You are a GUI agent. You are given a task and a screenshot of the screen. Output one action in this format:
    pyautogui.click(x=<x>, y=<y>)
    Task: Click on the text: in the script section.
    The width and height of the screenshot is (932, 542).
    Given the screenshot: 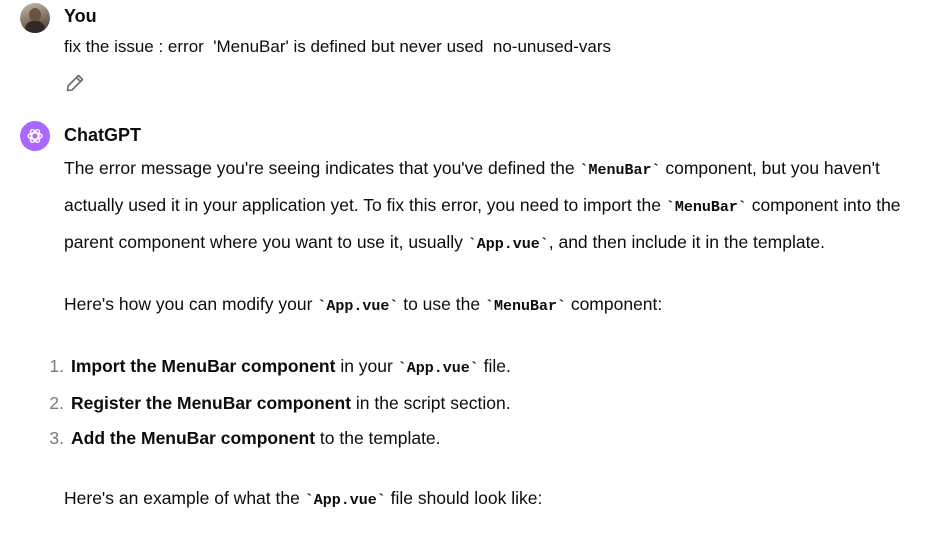 What is the action you would take?
    pyautogui.click(x=431, y=403)
    